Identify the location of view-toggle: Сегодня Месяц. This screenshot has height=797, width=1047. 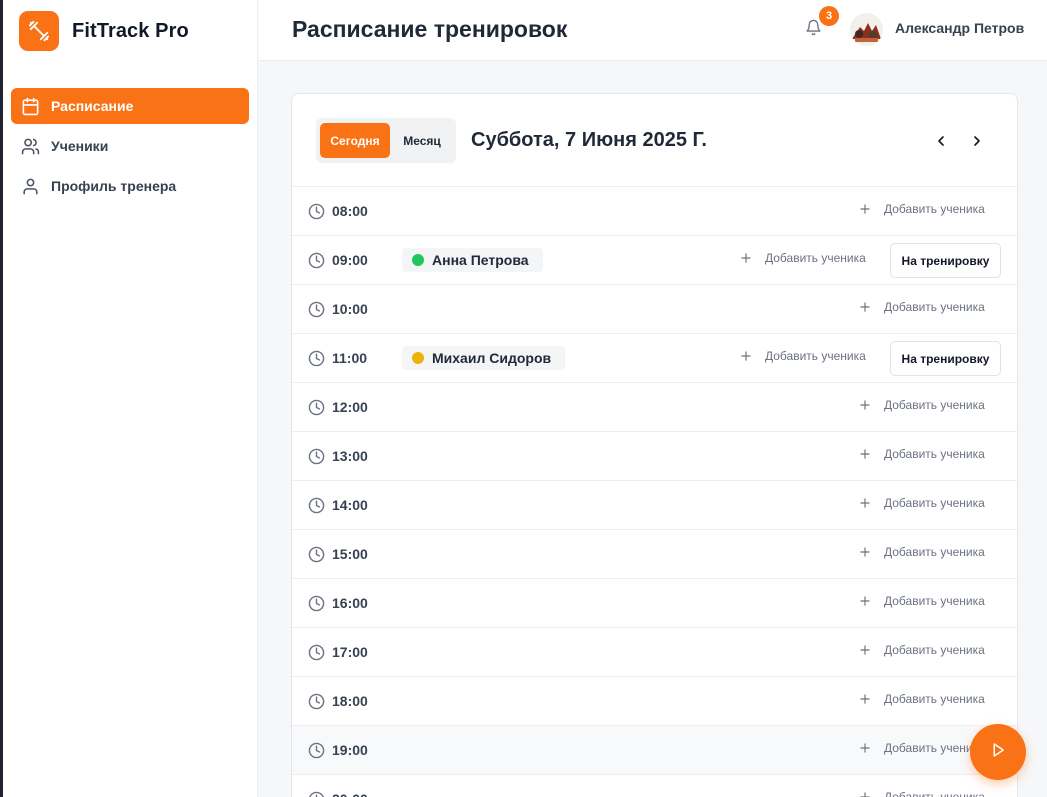
(386, 140).